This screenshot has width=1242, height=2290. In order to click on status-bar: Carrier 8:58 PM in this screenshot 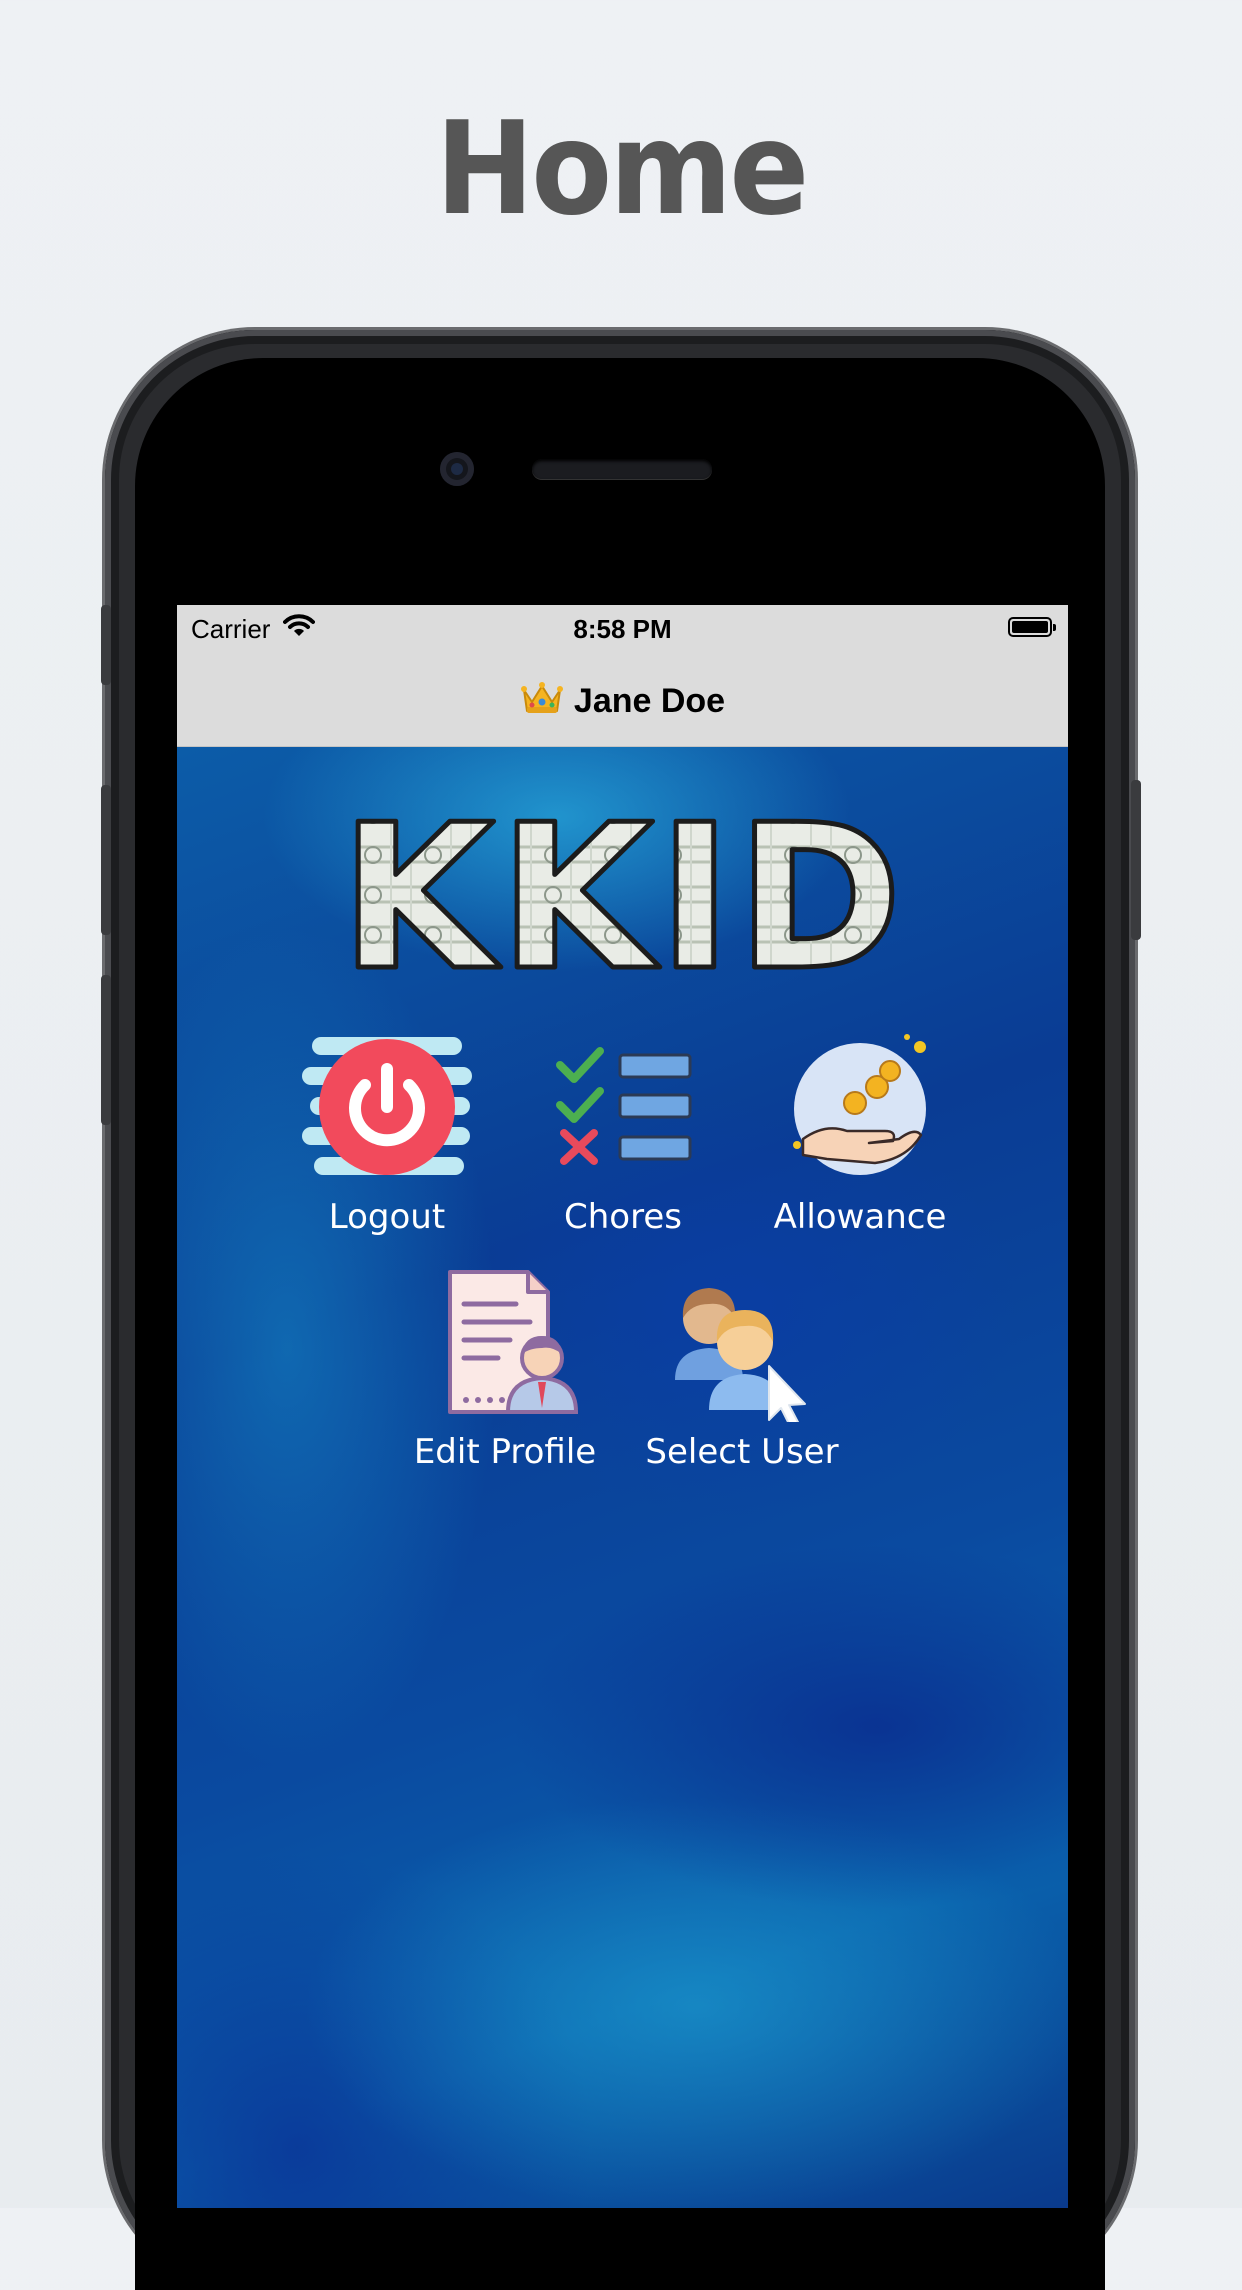, I will do `click(622, 630)`.